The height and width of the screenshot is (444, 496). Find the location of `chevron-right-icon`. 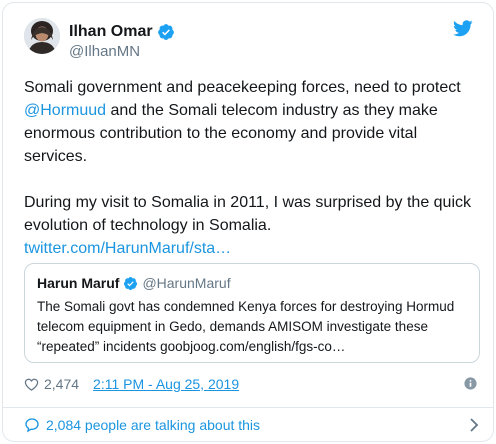

chevron-right-icon is located at coordinates (474, 425).